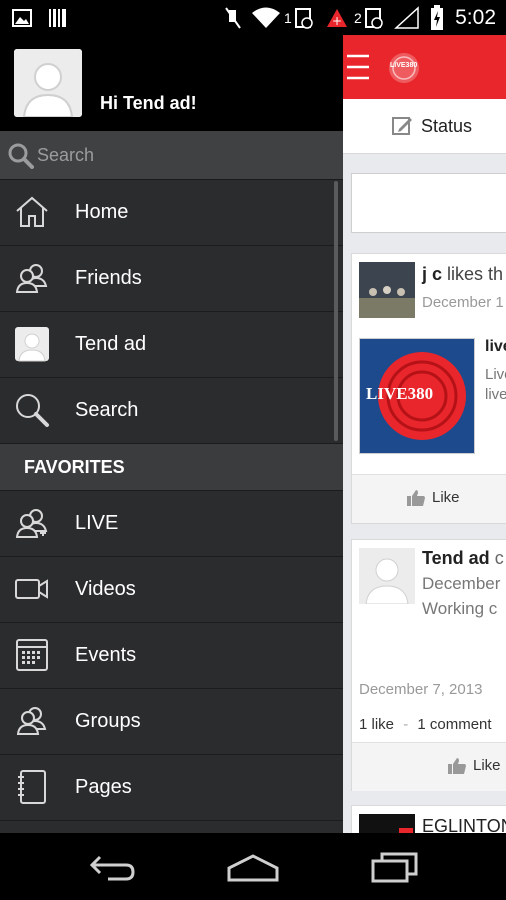 This screenshot has height=900, width=506. What do you see at coordinates (103, 787) in the screenshot?
I see `nav-item-label: Pages` at bounding box center [103, 787].